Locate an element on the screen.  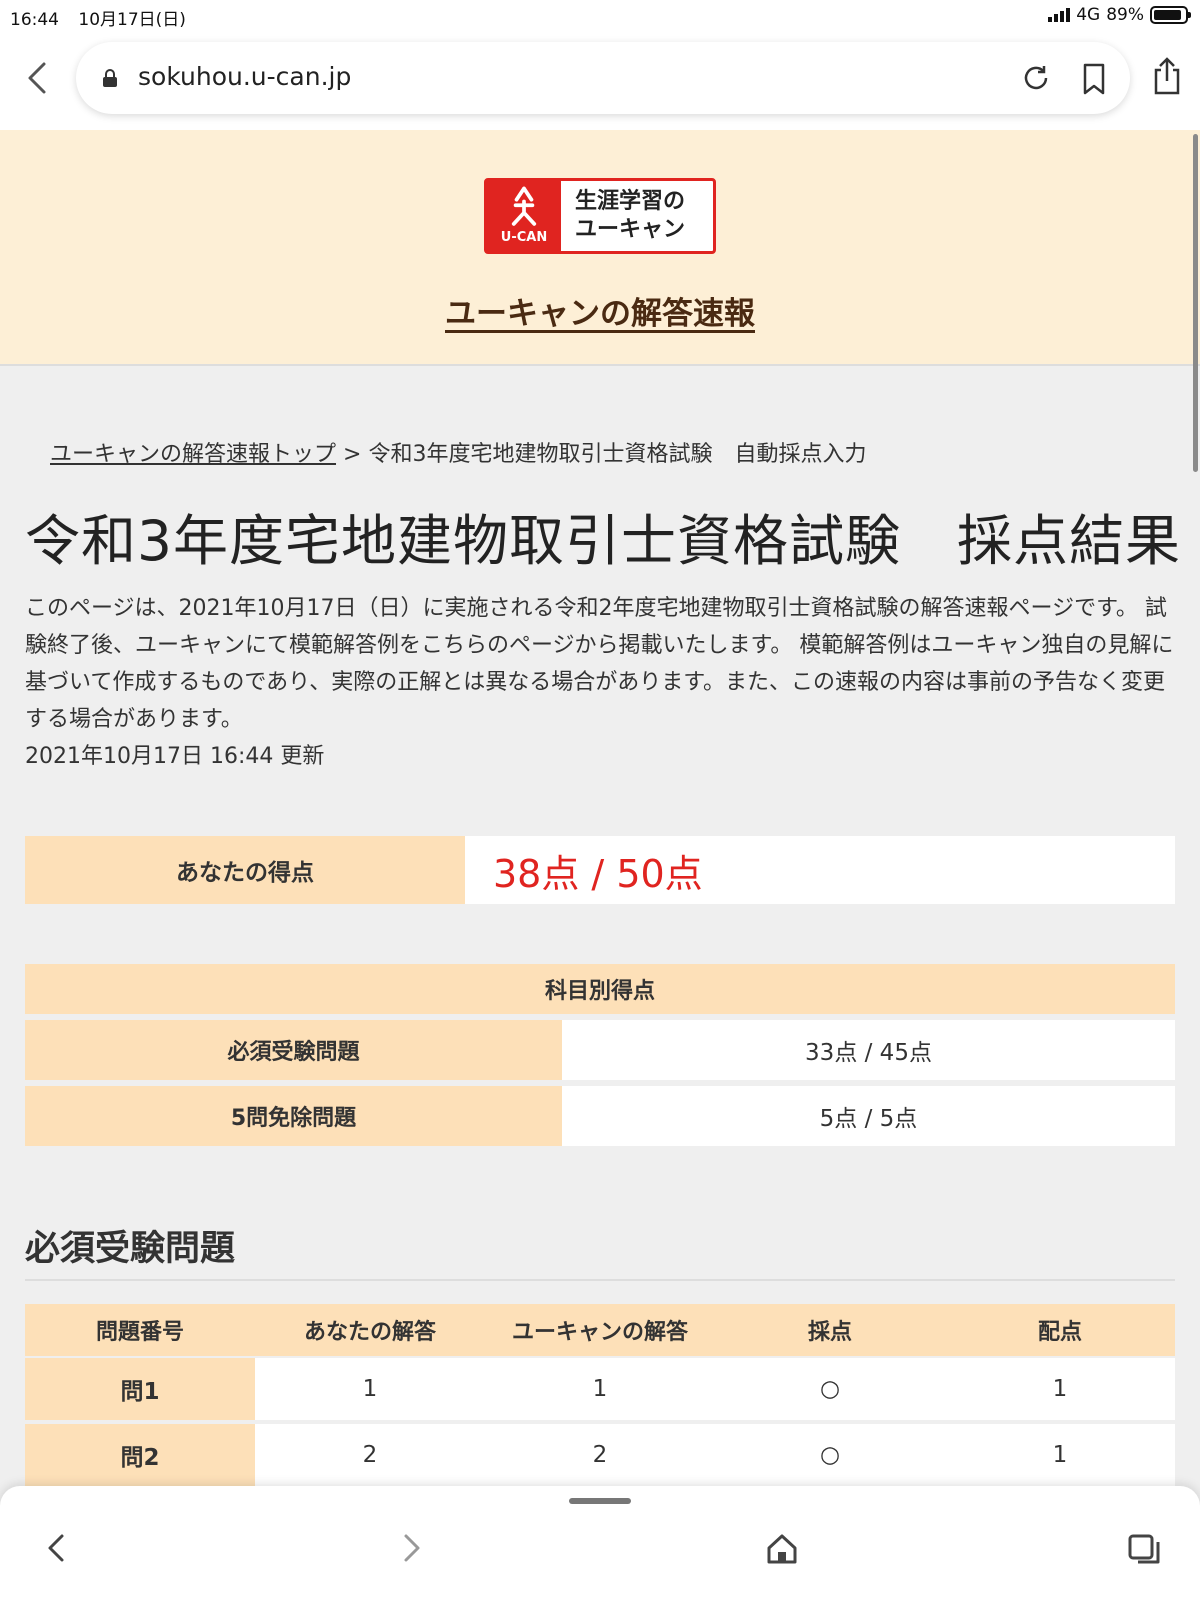
table-row: 問2 2 2 ○ 1 is located at coordinates (600, 1455).